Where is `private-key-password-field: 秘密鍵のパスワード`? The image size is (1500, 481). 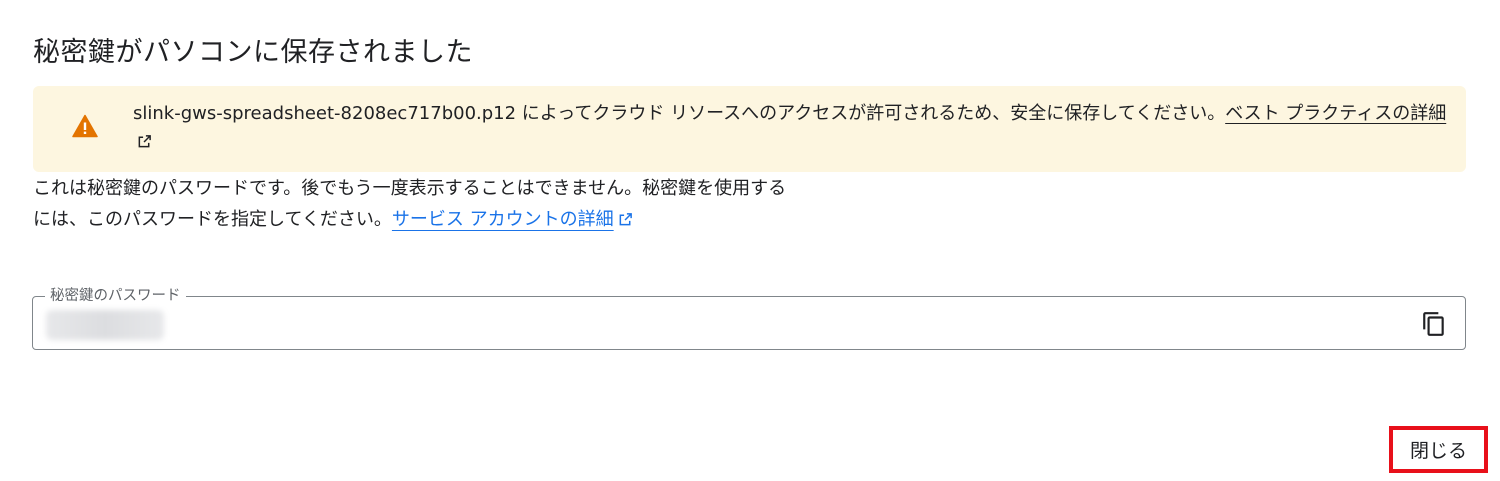 private-key-password-field: 秘密鍵のパスワード is located at coordinates (749, 318).